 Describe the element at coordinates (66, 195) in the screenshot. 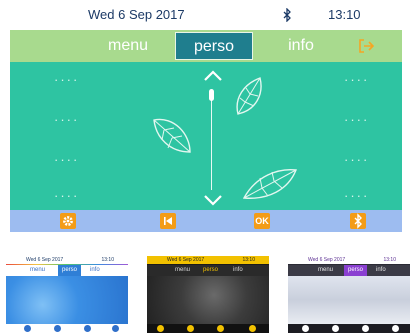

I see `left-key-4: ····` at that location.